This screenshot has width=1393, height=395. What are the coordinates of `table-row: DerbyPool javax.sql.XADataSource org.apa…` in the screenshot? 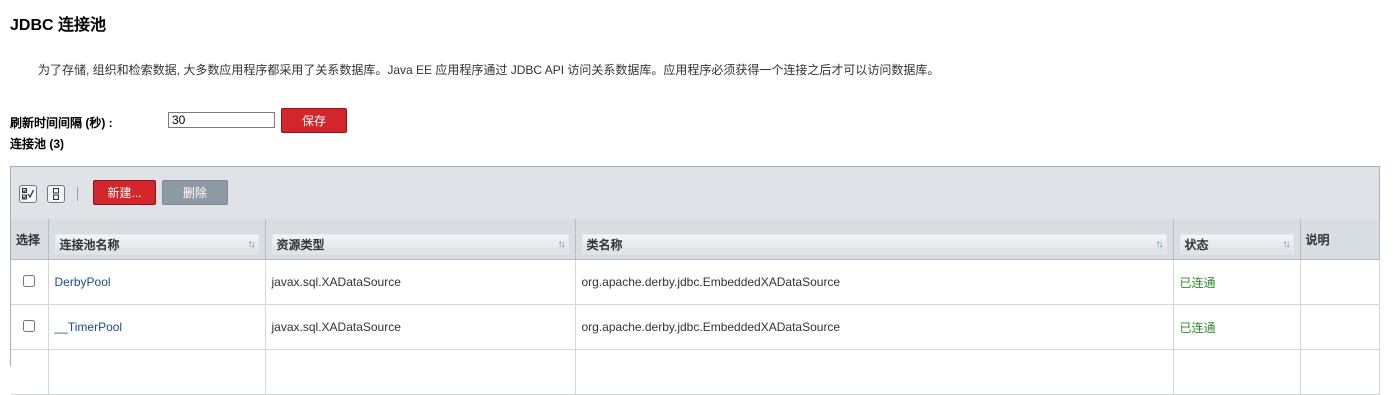 It's located at (695, 282).